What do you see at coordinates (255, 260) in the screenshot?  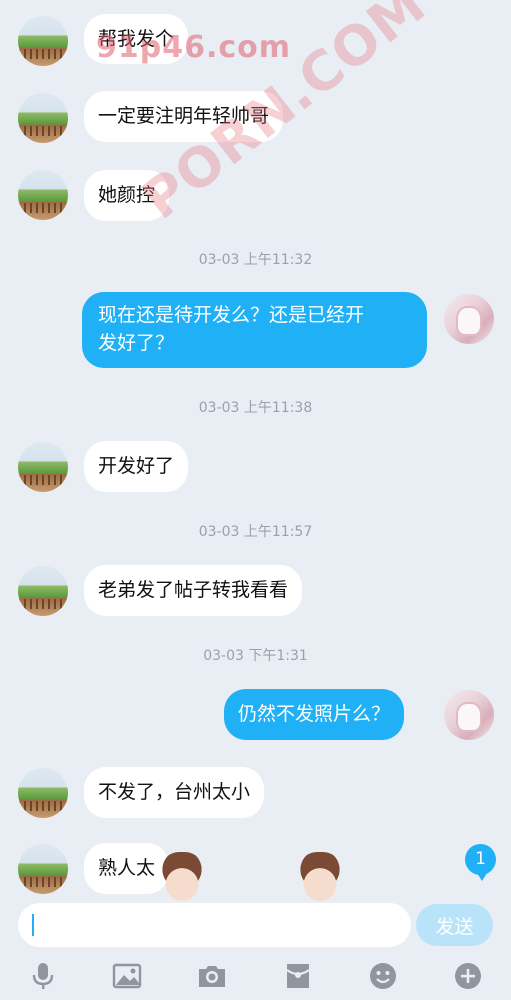 I see `timestamp: 03-03 上午11:32` at bounding box center [255, 260].